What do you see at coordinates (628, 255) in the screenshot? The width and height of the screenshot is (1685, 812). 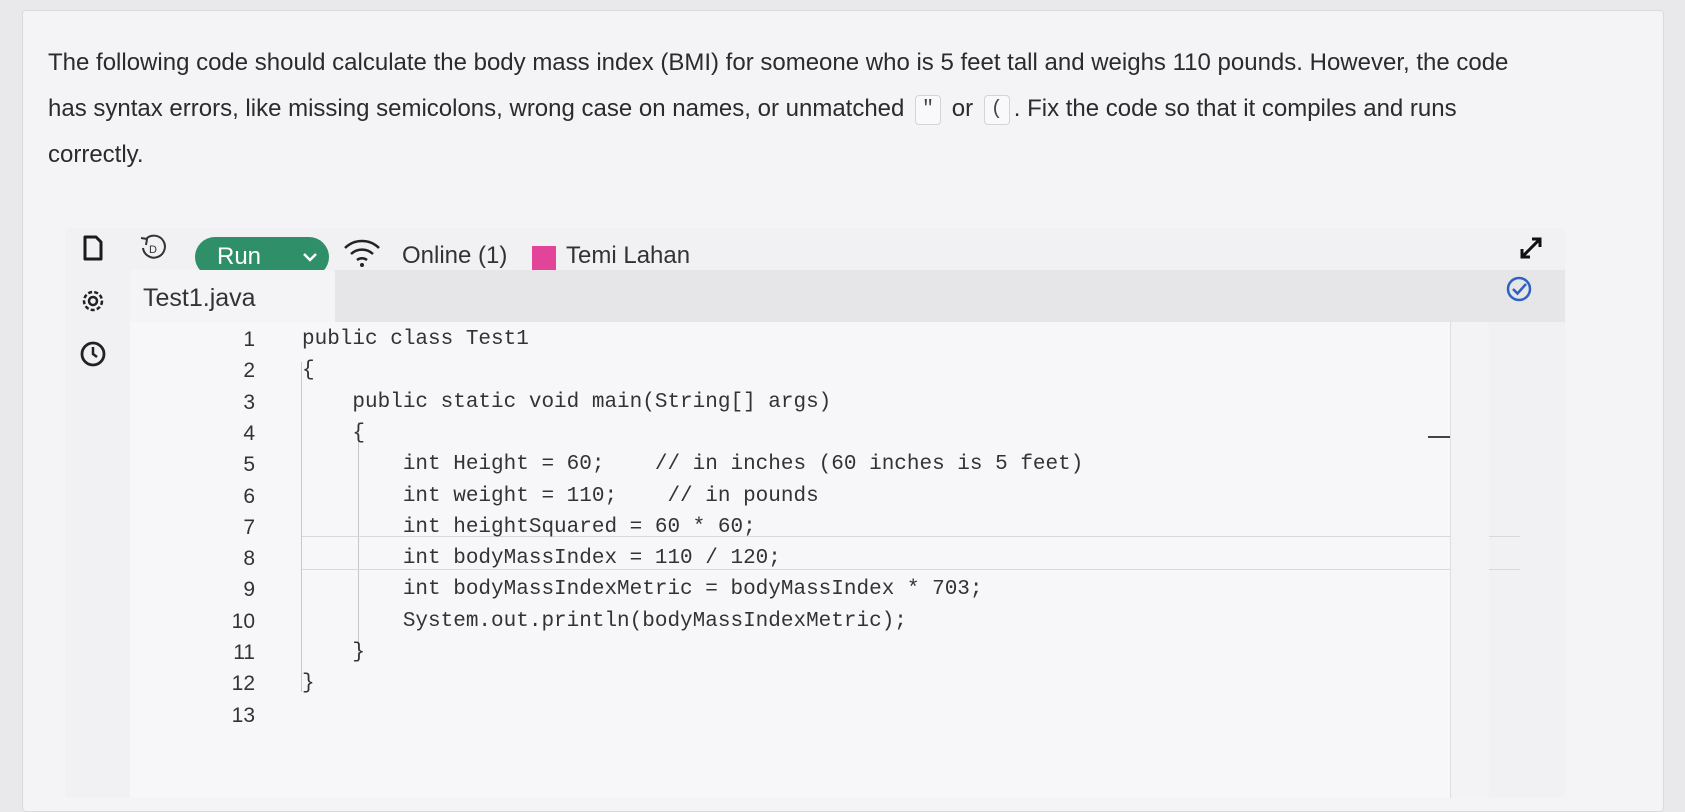 I see `collaborator-name: Temi Lahan` at bounding box center [628, 255].